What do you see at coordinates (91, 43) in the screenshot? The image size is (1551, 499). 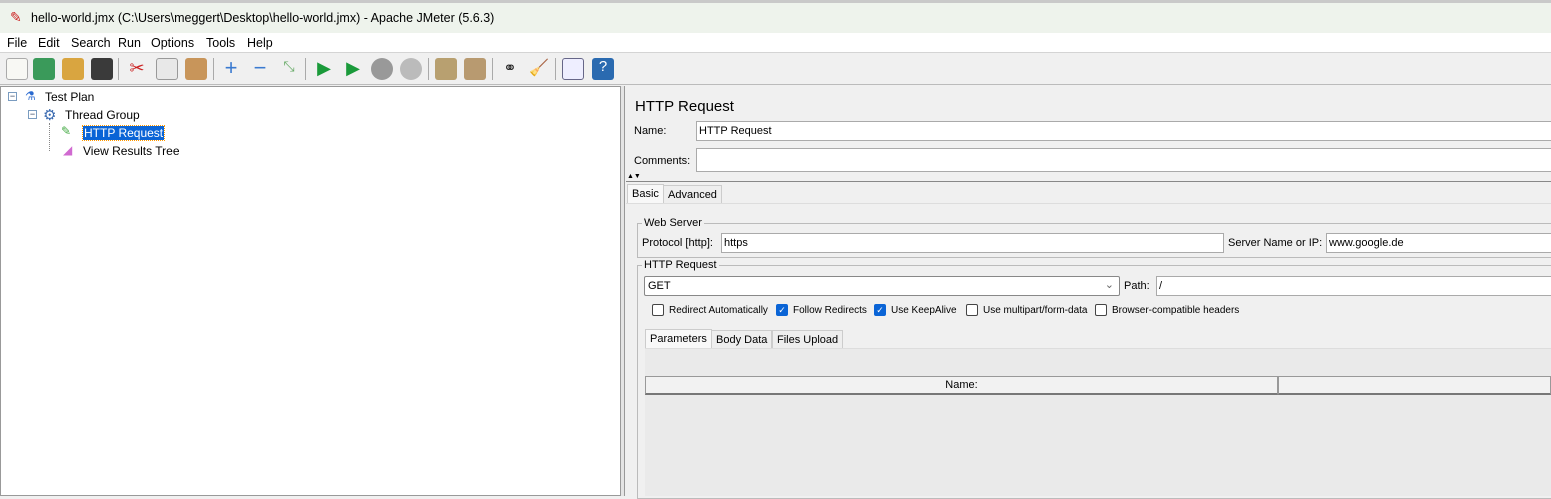 I see `menu-search: Search` at bounding box center [91, 43].